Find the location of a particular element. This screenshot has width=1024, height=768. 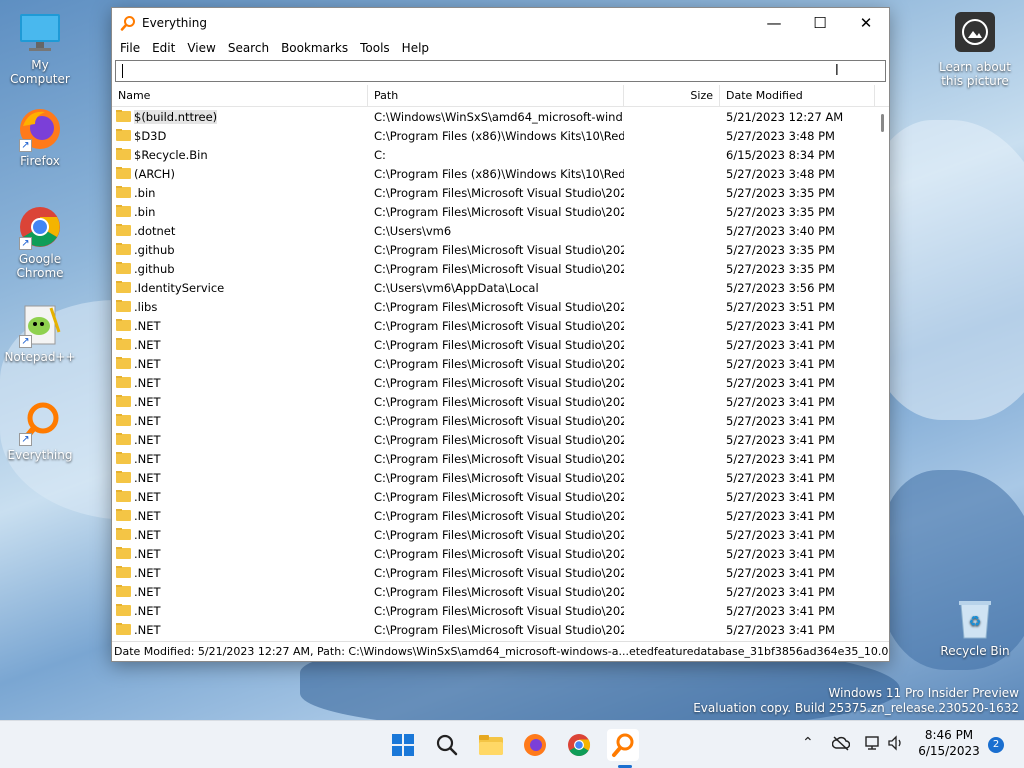

taskbar-everything is located at coordinates (623, 745).